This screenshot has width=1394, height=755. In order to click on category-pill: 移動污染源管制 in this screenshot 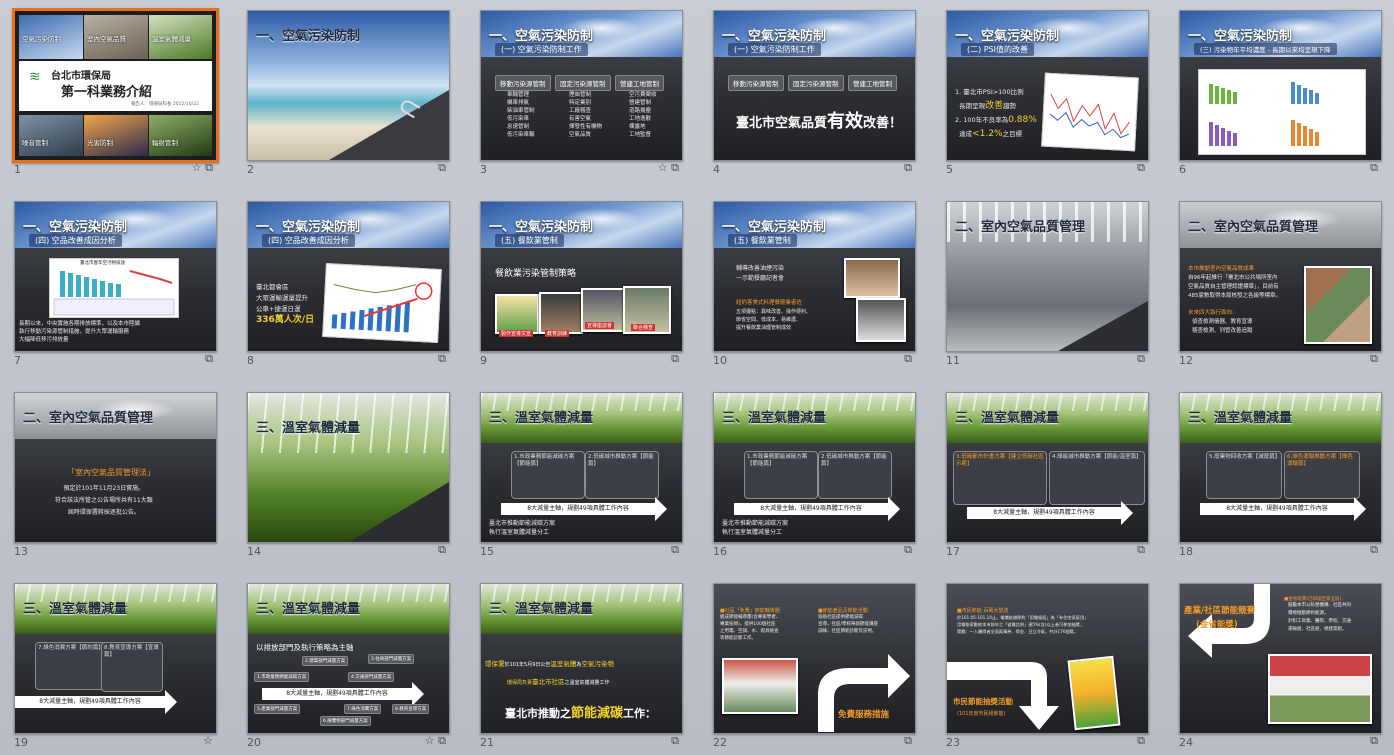, I will do `click(523, 83)`.